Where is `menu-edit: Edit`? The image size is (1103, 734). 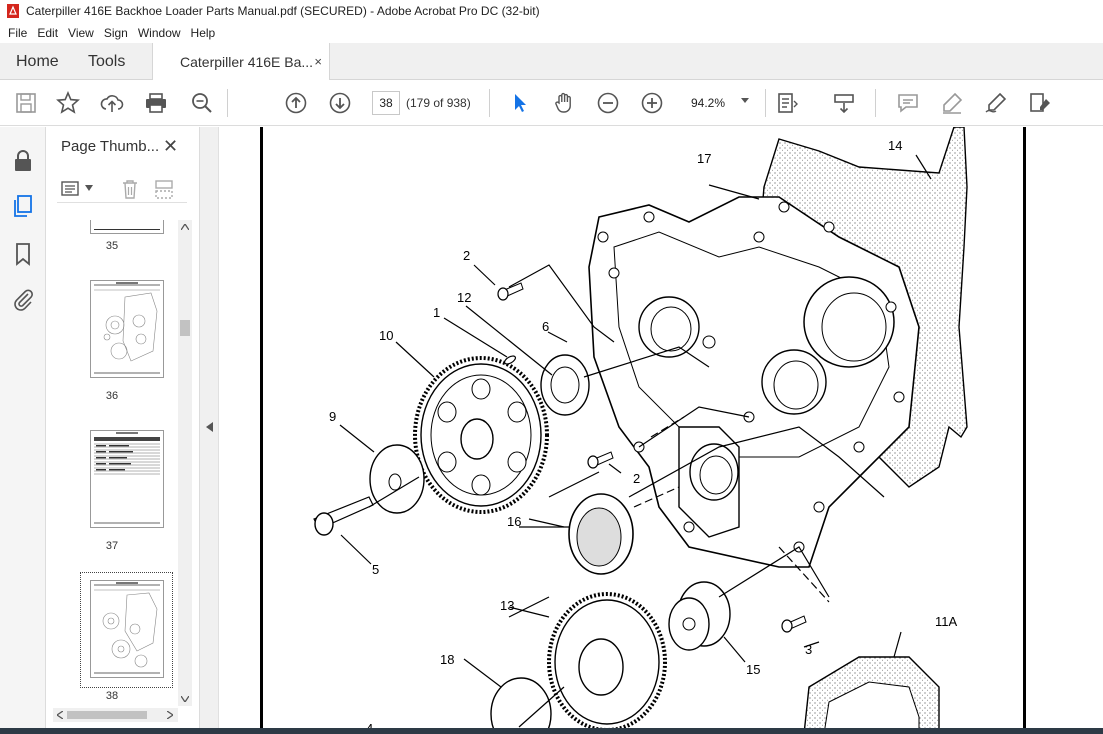
menu-edit: Edit is located at coordinates (47, 33).